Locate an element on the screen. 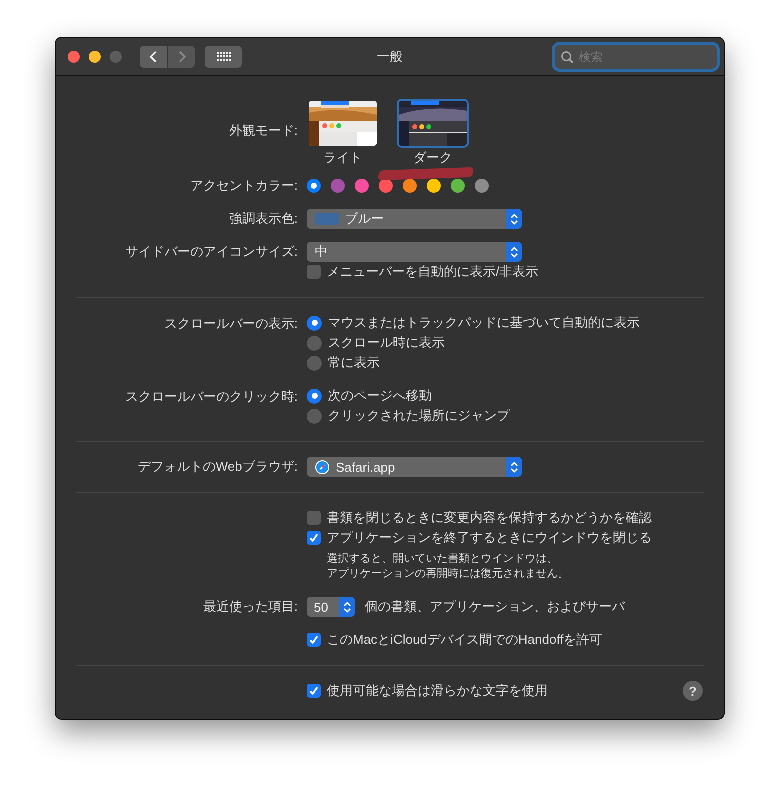  forward-button is located at coordinates (181, 57).